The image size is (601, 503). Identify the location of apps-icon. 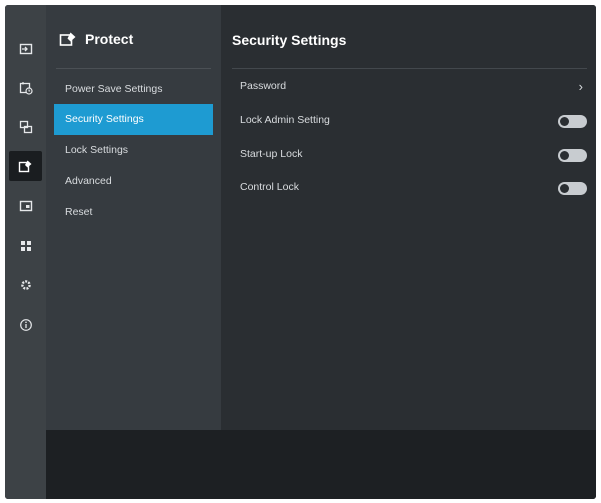
(25, 246).